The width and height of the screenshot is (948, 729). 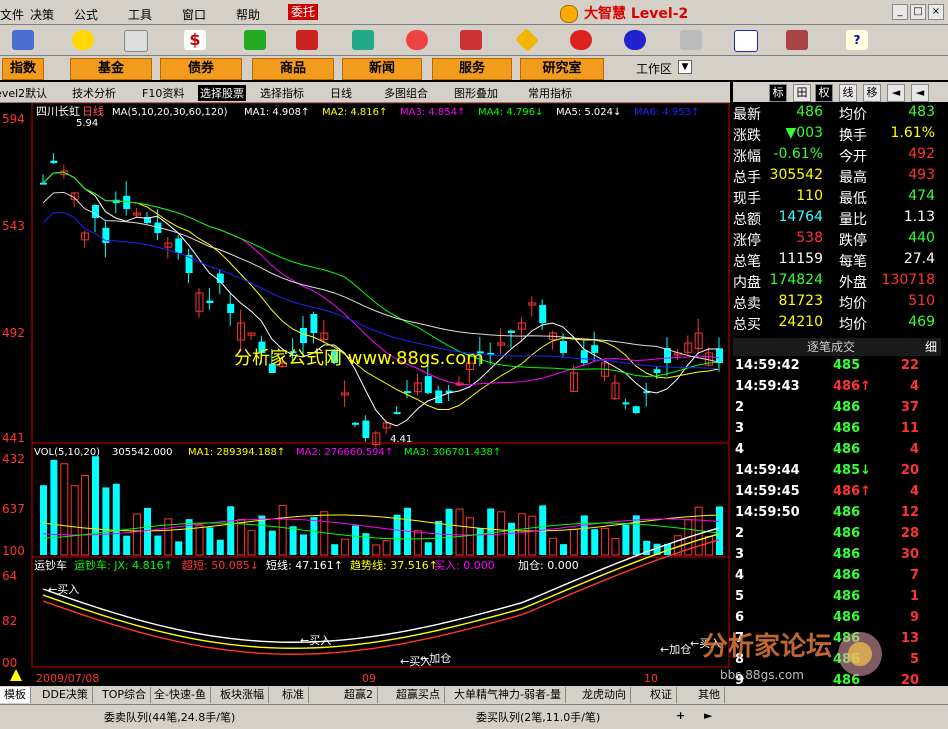 I want to click on btab-standard: 标准, so click(x=293, y=695).